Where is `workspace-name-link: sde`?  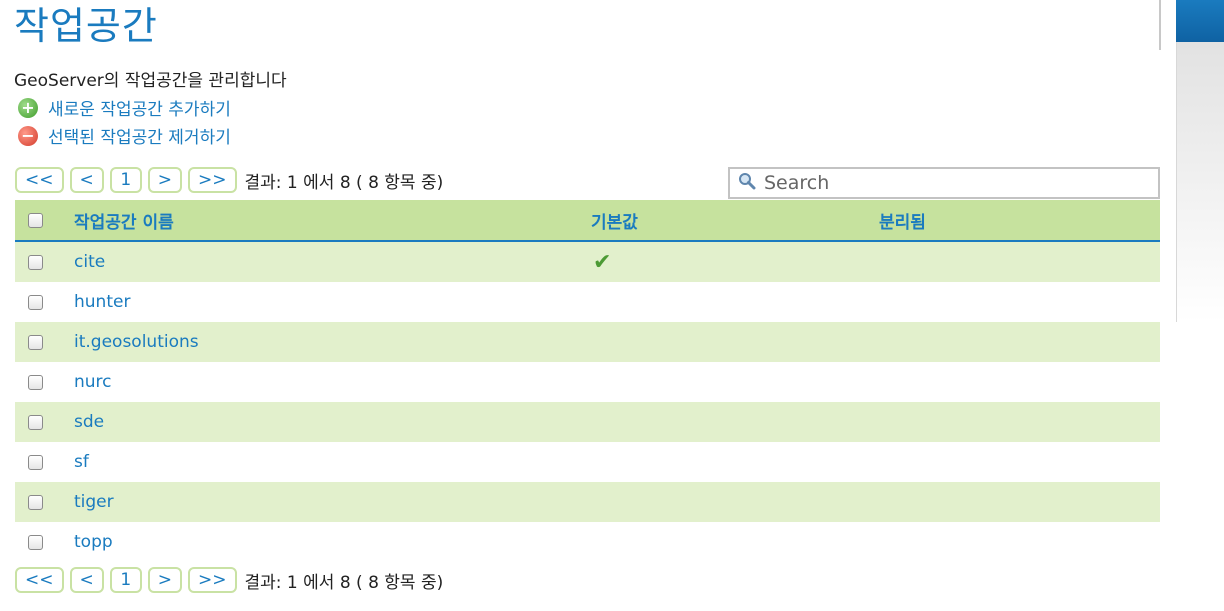
workspace-name-link: sde is located at coordinates (332, 422).